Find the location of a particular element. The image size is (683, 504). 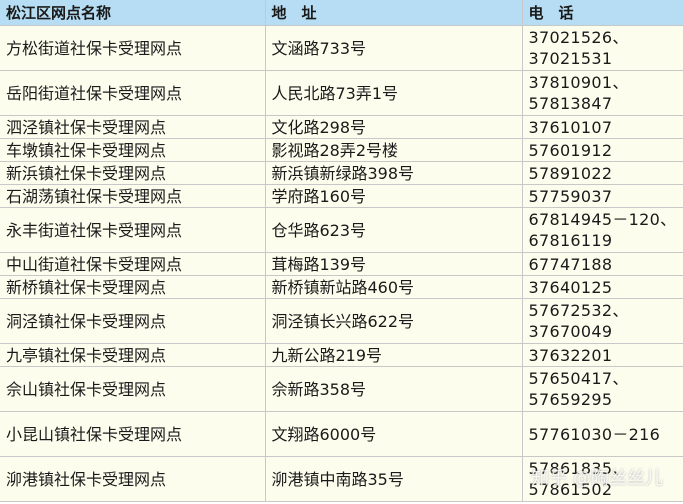

cell-phone: 57891022 is located at coordinates (602, 173).